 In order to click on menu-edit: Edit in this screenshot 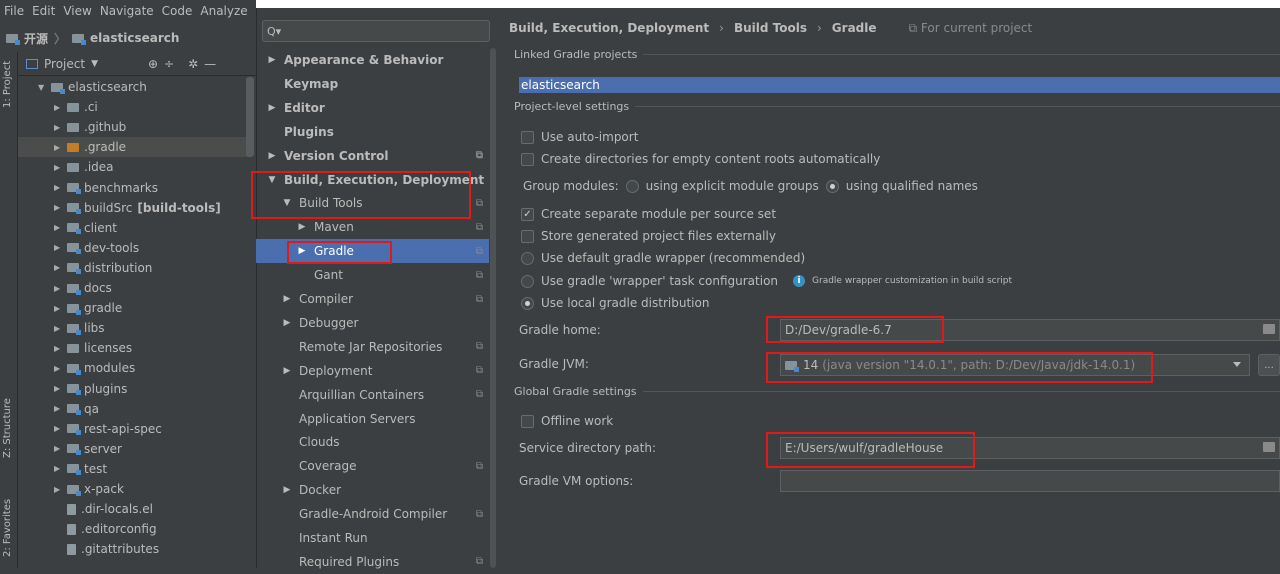, I will do `click(43, 14)`.